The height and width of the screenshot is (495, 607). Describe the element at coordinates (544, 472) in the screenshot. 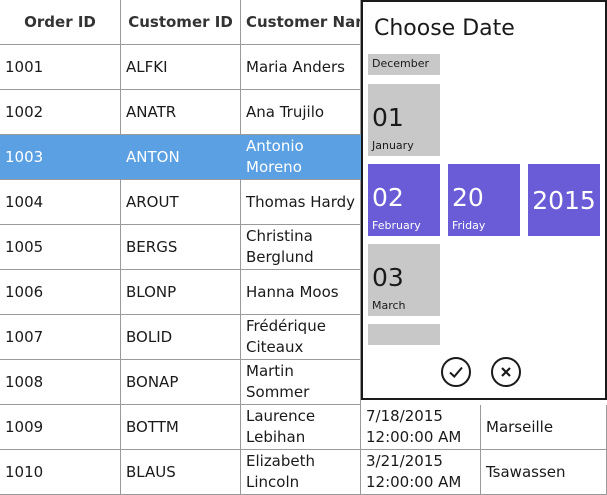

I see `city-cell: Tsawassen` at that location.